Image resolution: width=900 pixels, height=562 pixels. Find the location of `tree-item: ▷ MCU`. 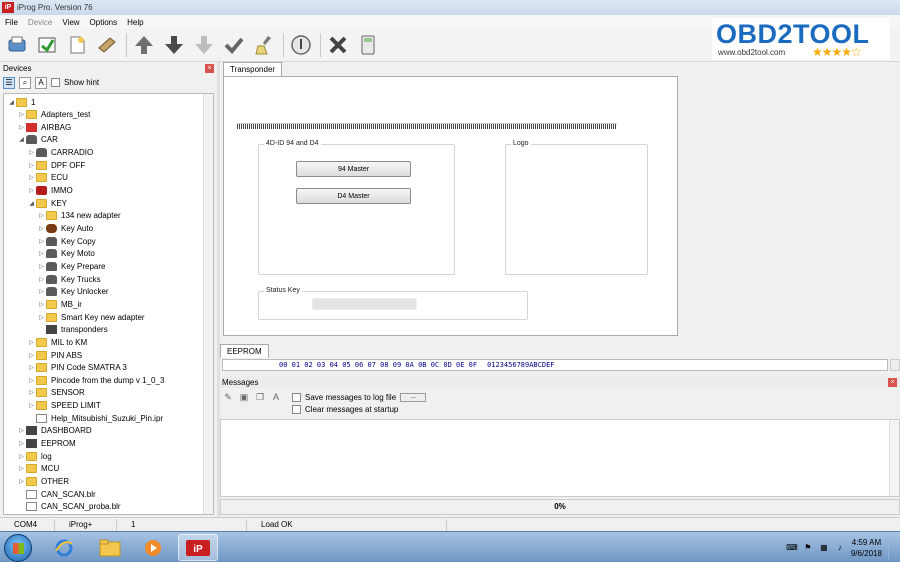

tree-item: ▷ MCU is located at coordinates (38, 469).